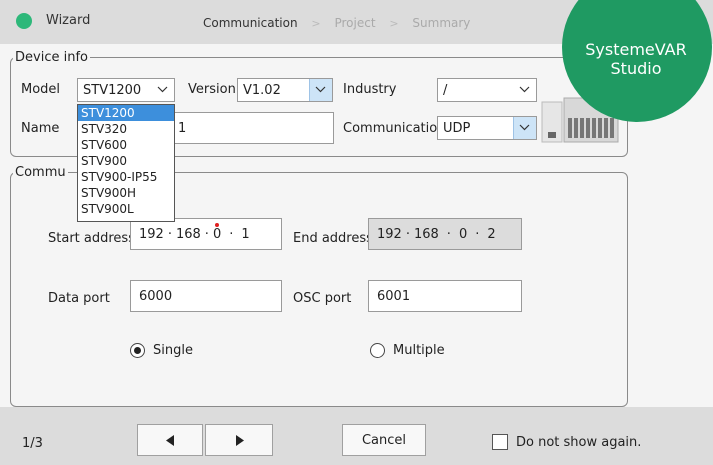 The width and height of the screenshot is (713, 465). I want to click on data-port-label: Data port, so click(79, 298).